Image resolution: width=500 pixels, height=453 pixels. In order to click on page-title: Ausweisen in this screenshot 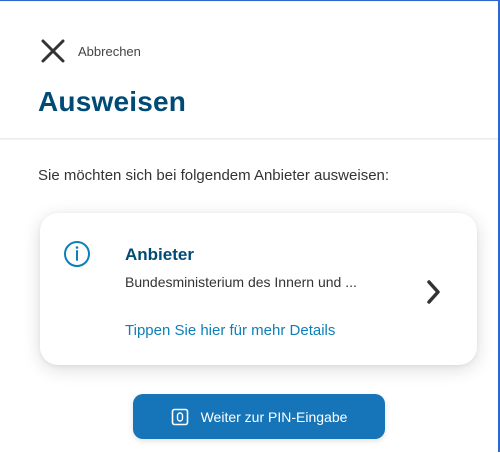, I will do `click(112, 101)`.